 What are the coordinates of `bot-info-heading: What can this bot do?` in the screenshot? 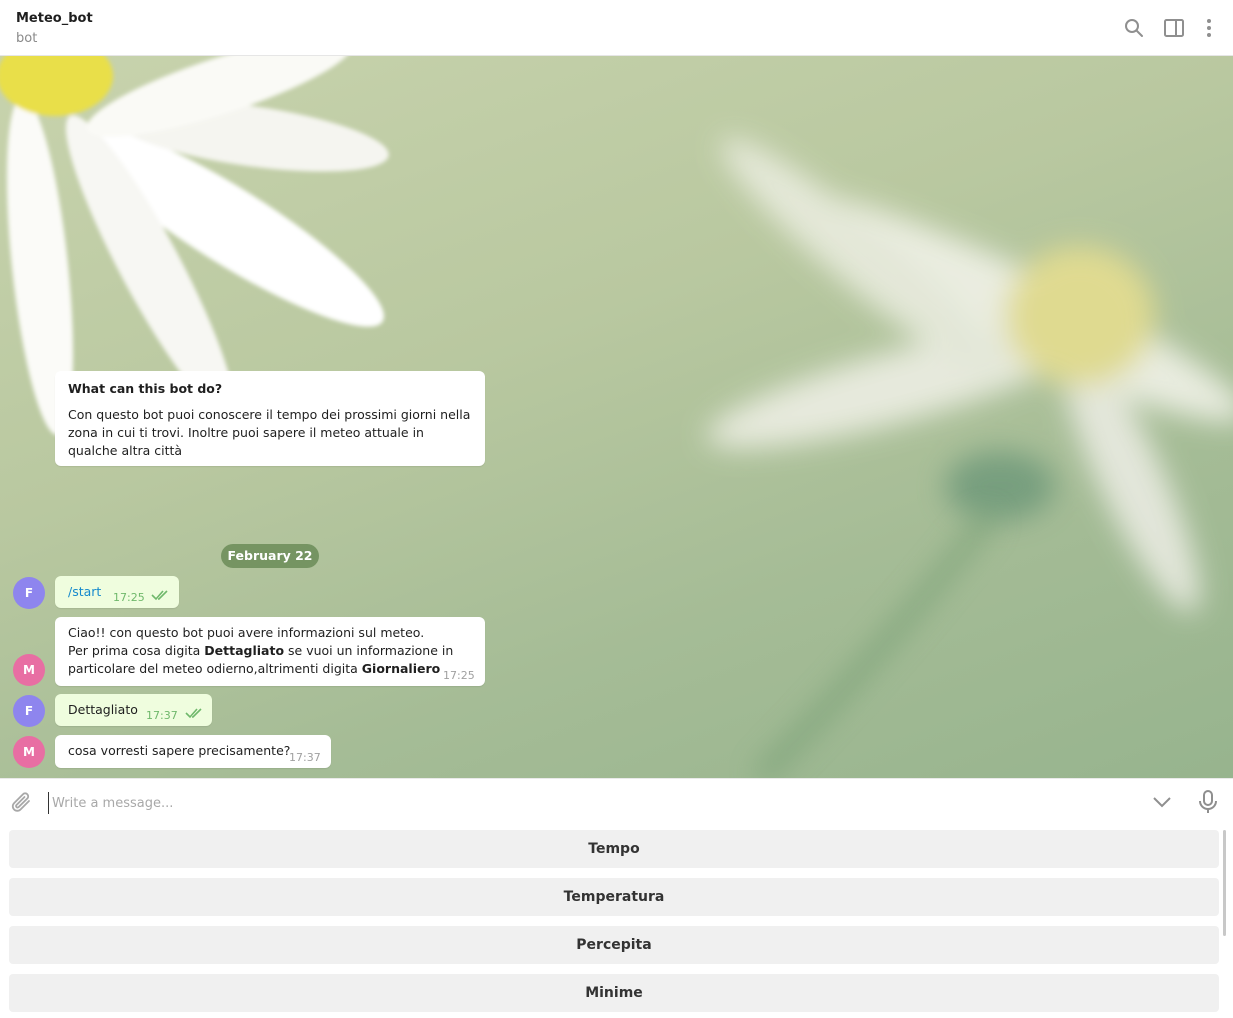 It's located at (145, 388).